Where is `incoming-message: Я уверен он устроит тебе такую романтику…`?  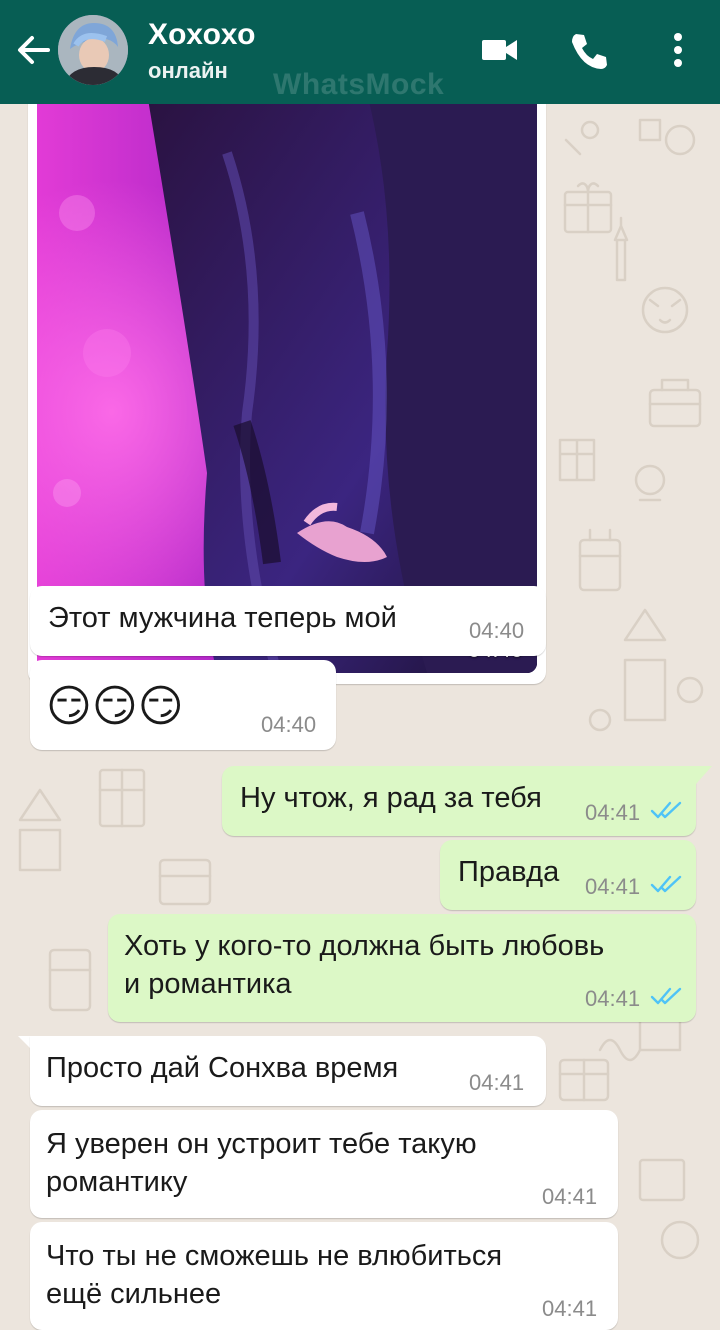 incoming-message: Я уверен он устроит тебе такую романтику… is located at coordinates (324, 1164).